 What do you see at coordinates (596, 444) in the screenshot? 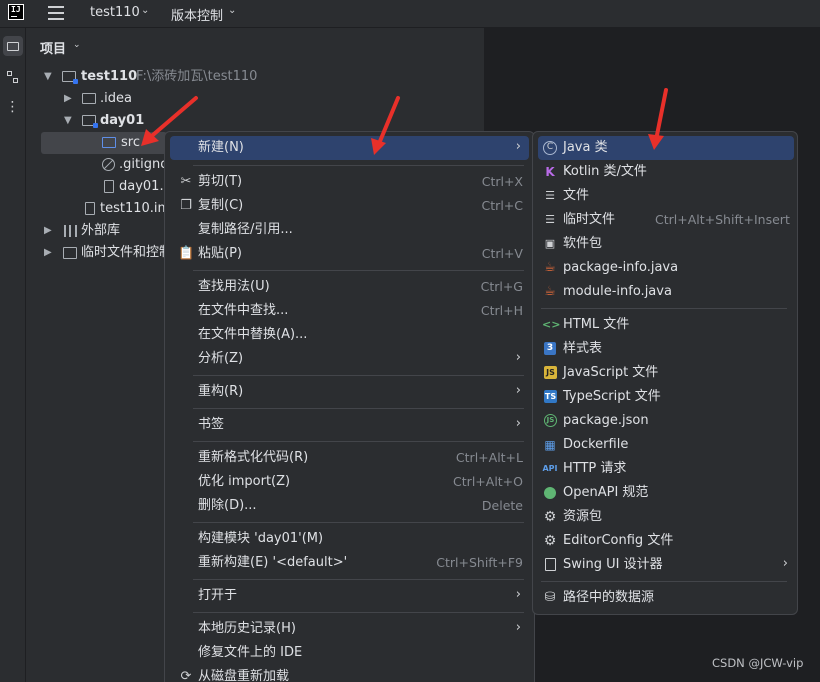
I see `submenu-item-label: Dockerfile` at bounding box center [596, 444].